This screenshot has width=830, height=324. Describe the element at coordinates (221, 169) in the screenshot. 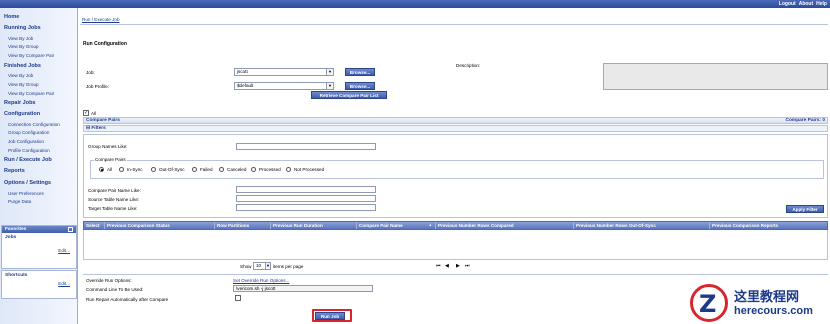

I see `radio-canceled` at that location.